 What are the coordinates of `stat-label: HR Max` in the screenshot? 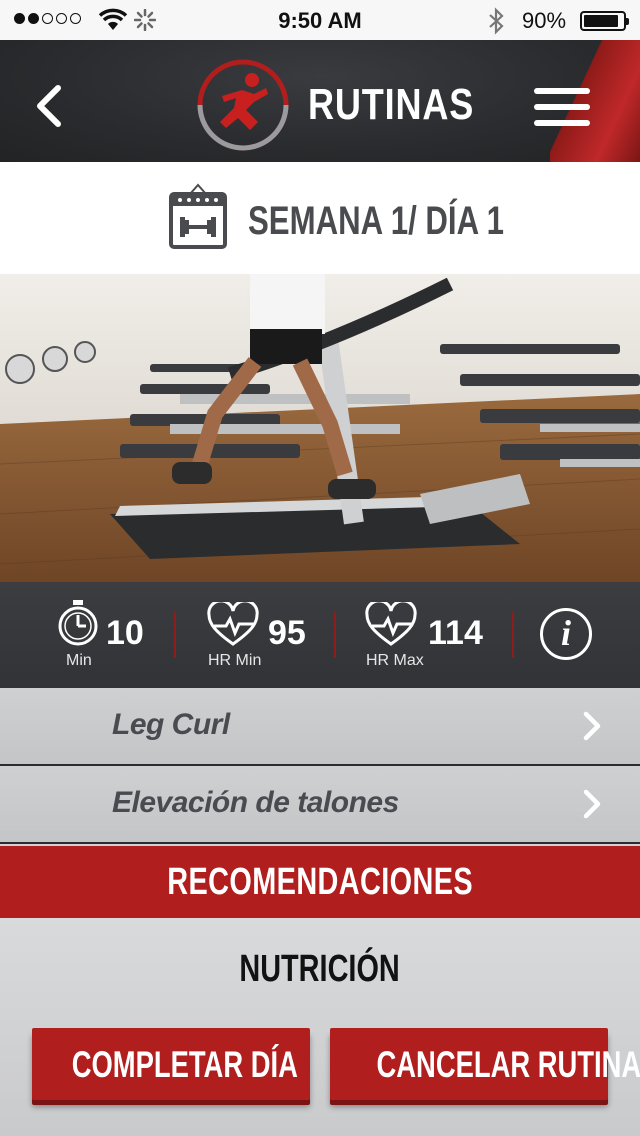 It's located at (395, 660).